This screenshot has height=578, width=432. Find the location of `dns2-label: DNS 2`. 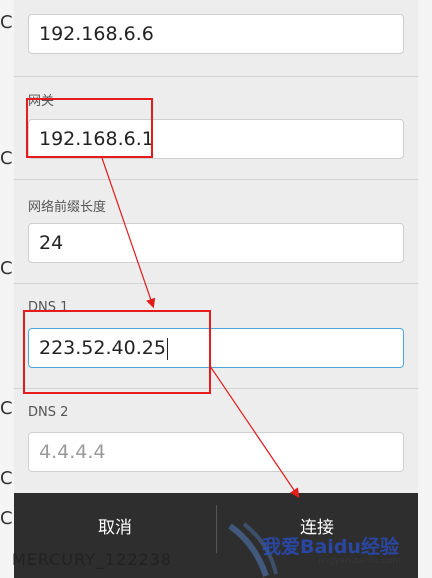

dns2-label: DNS 2 is located at coordinates (48, 412).